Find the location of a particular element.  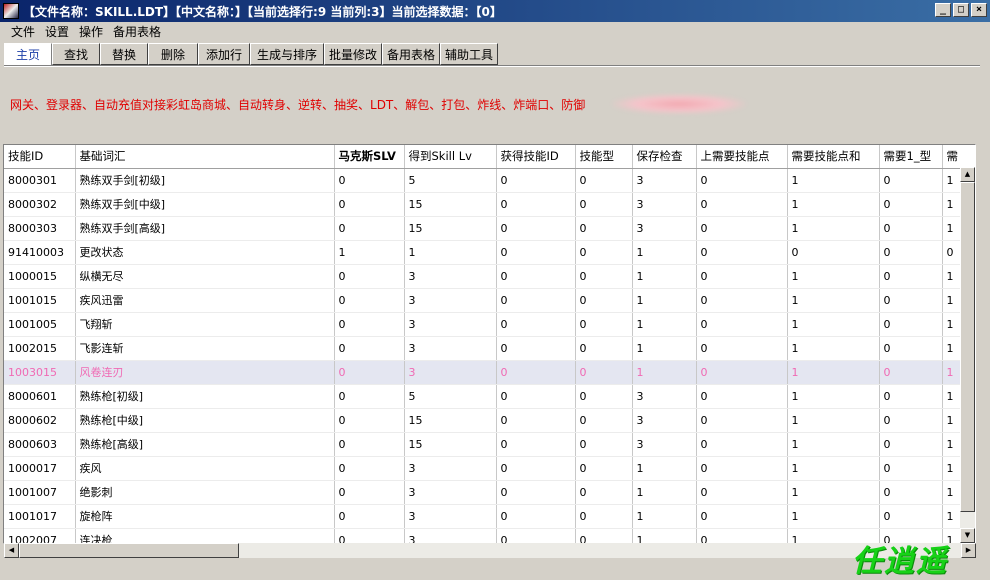

col-header: 上需要技能点 is located at coordinates (742, 157).